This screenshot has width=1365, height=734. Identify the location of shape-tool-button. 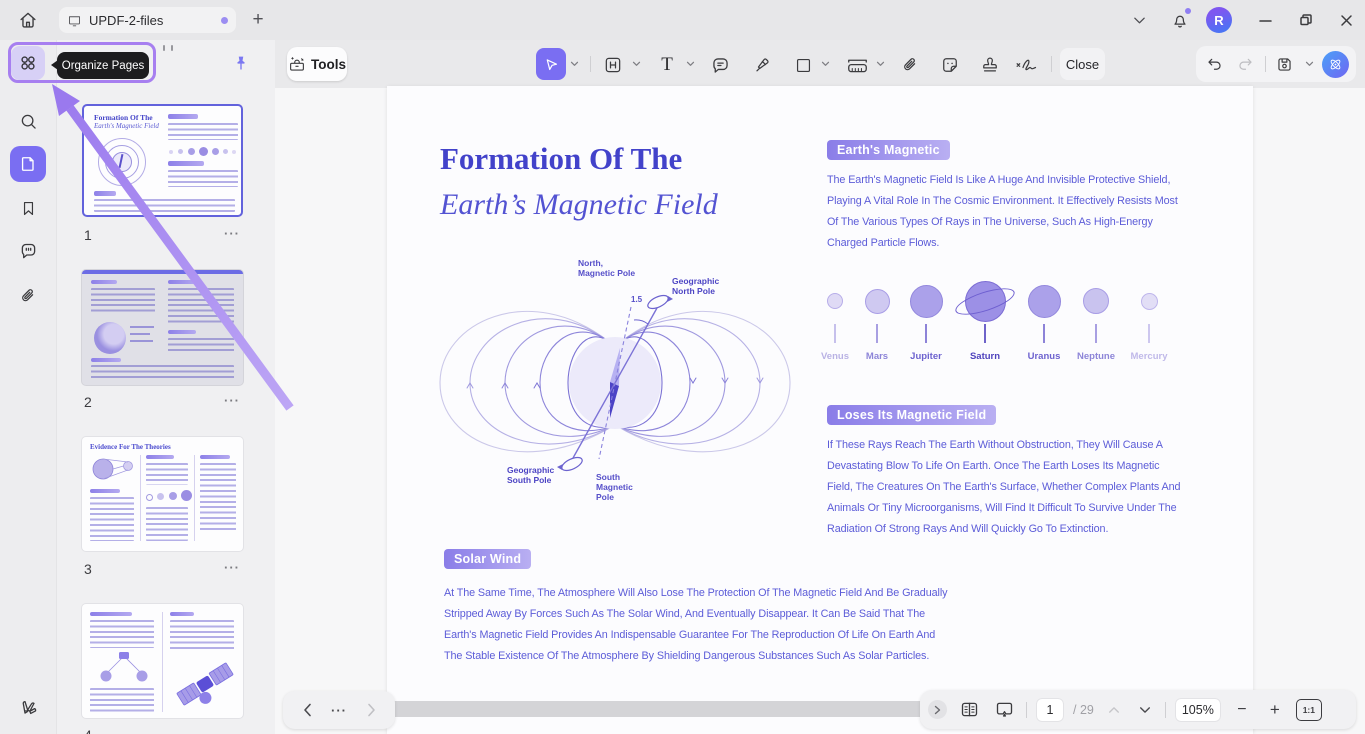
(803, 65).